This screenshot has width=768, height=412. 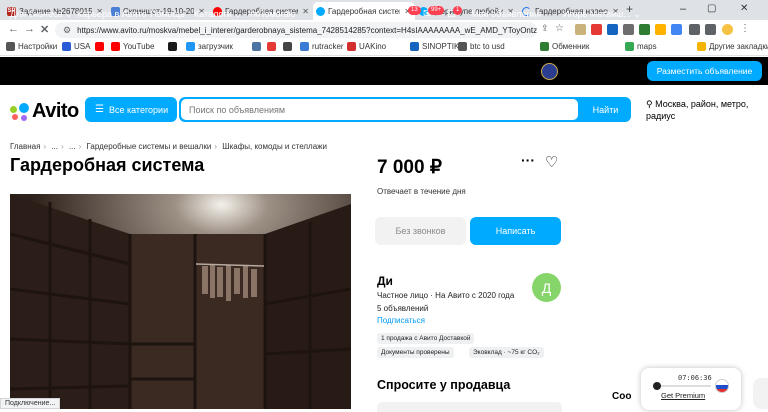 I want to click on share-icon: ⇪, so click(x=545, y=28).